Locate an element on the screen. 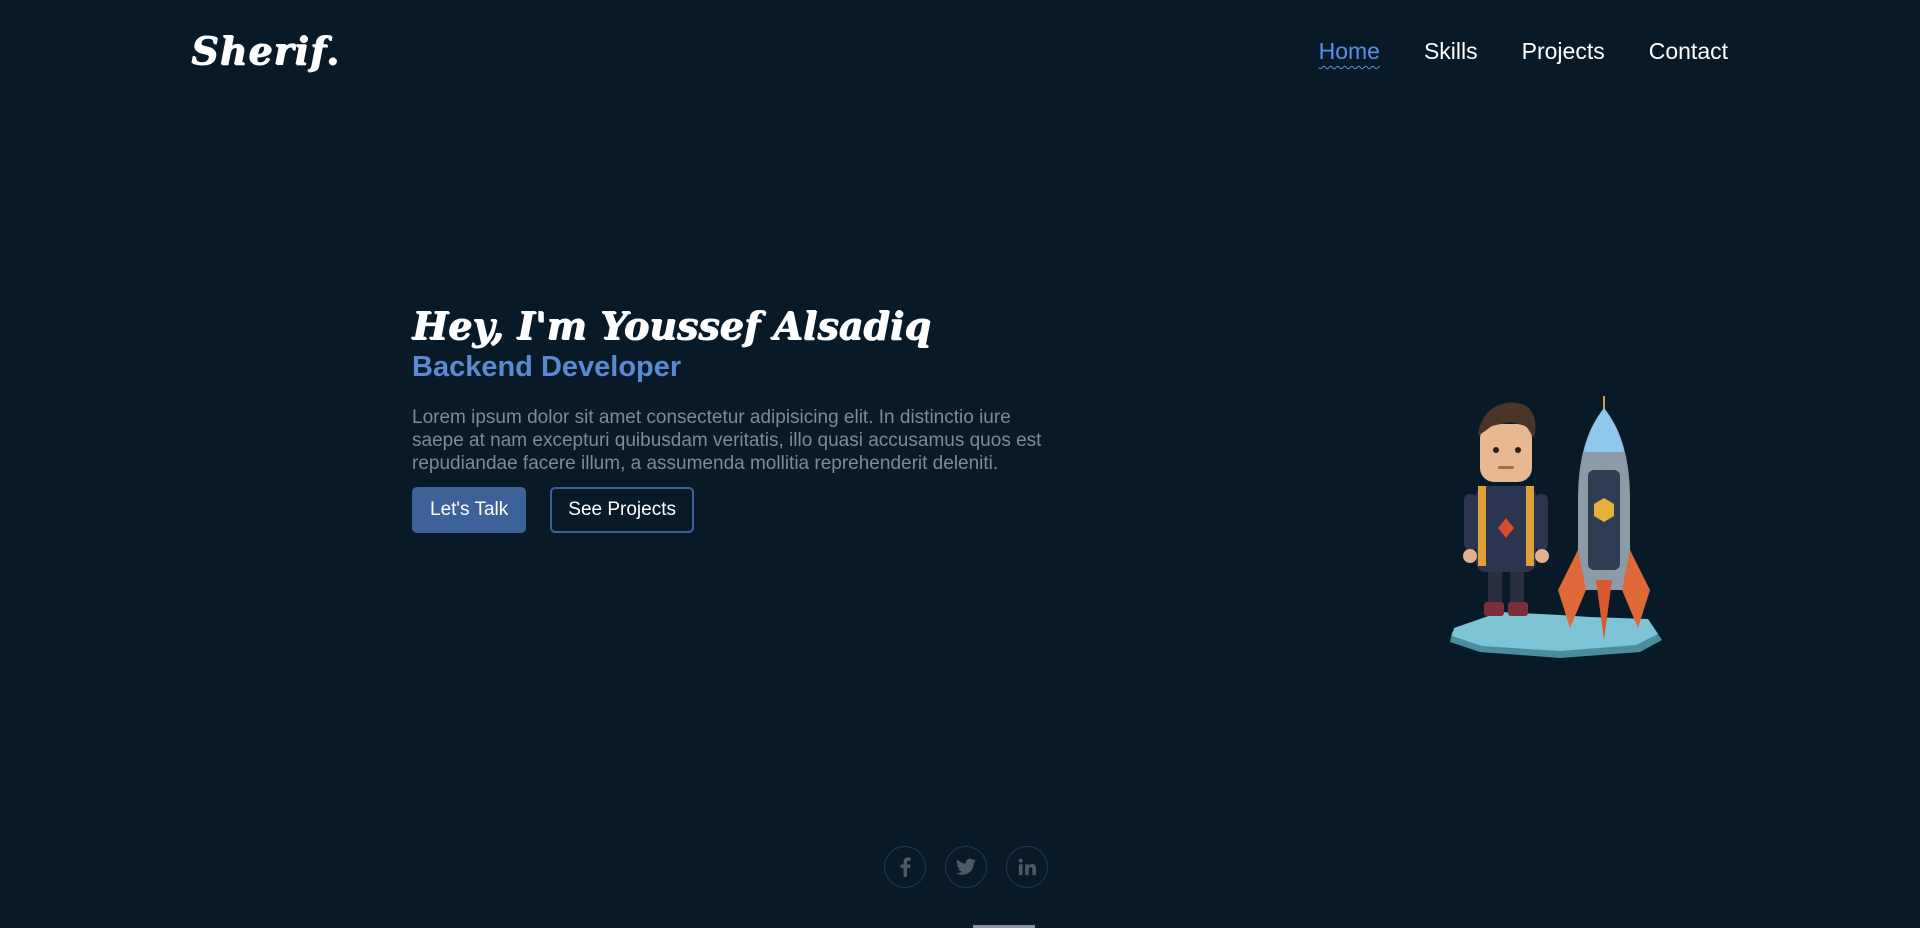  rocket-shape is located at coordinates (1604, 518).